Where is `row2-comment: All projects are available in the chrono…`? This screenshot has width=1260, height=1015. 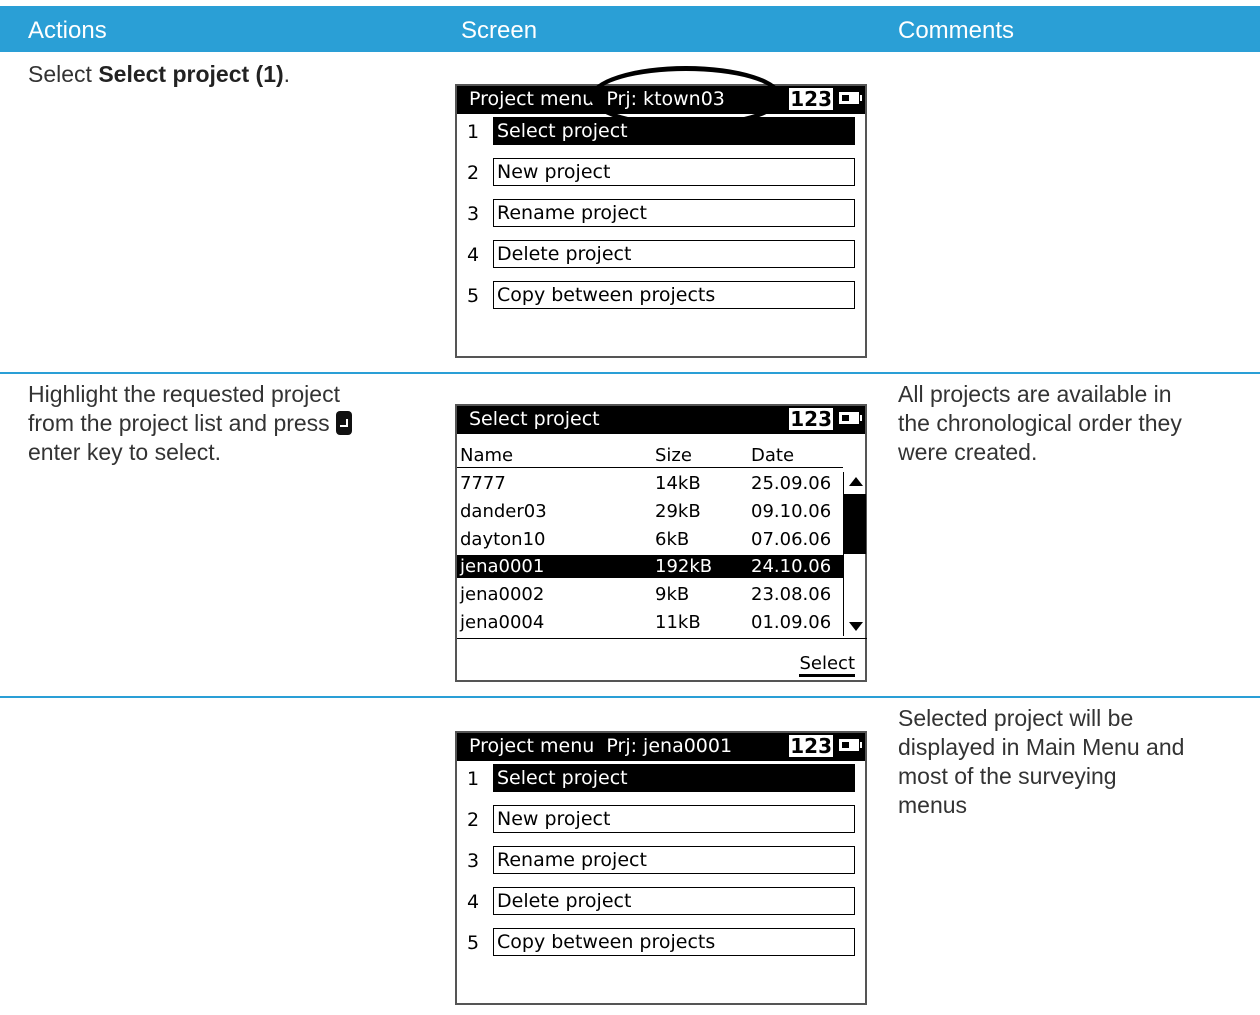 row2-comment: All projects are available in the chrono… is located at coordinates (1040, 423).